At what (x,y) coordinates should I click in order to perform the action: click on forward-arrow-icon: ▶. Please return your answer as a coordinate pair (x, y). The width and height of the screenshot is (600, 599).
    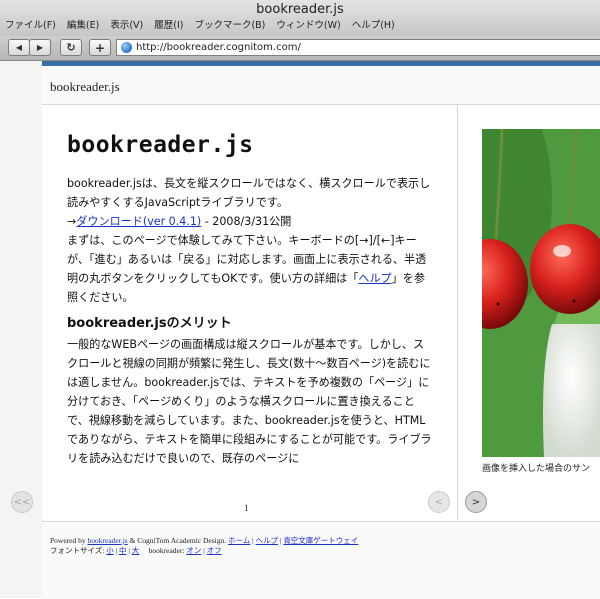
    Looking at the image, I should click on (40, 47).